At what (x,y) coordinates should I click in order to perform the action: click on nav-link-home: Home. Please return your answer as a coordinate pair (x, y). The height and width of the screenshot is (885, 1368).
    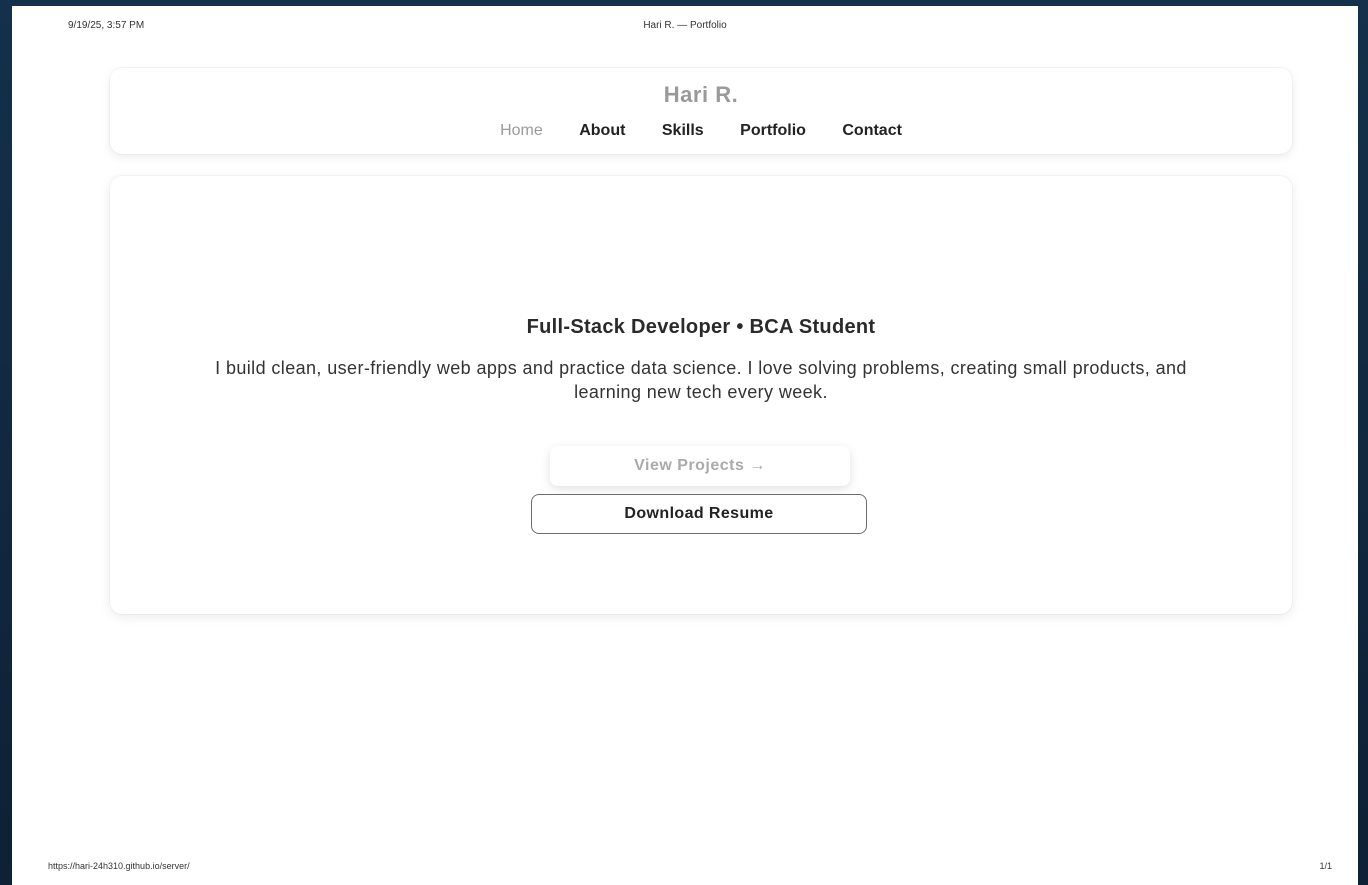
    Looking at the image, I should click on (521, 131).